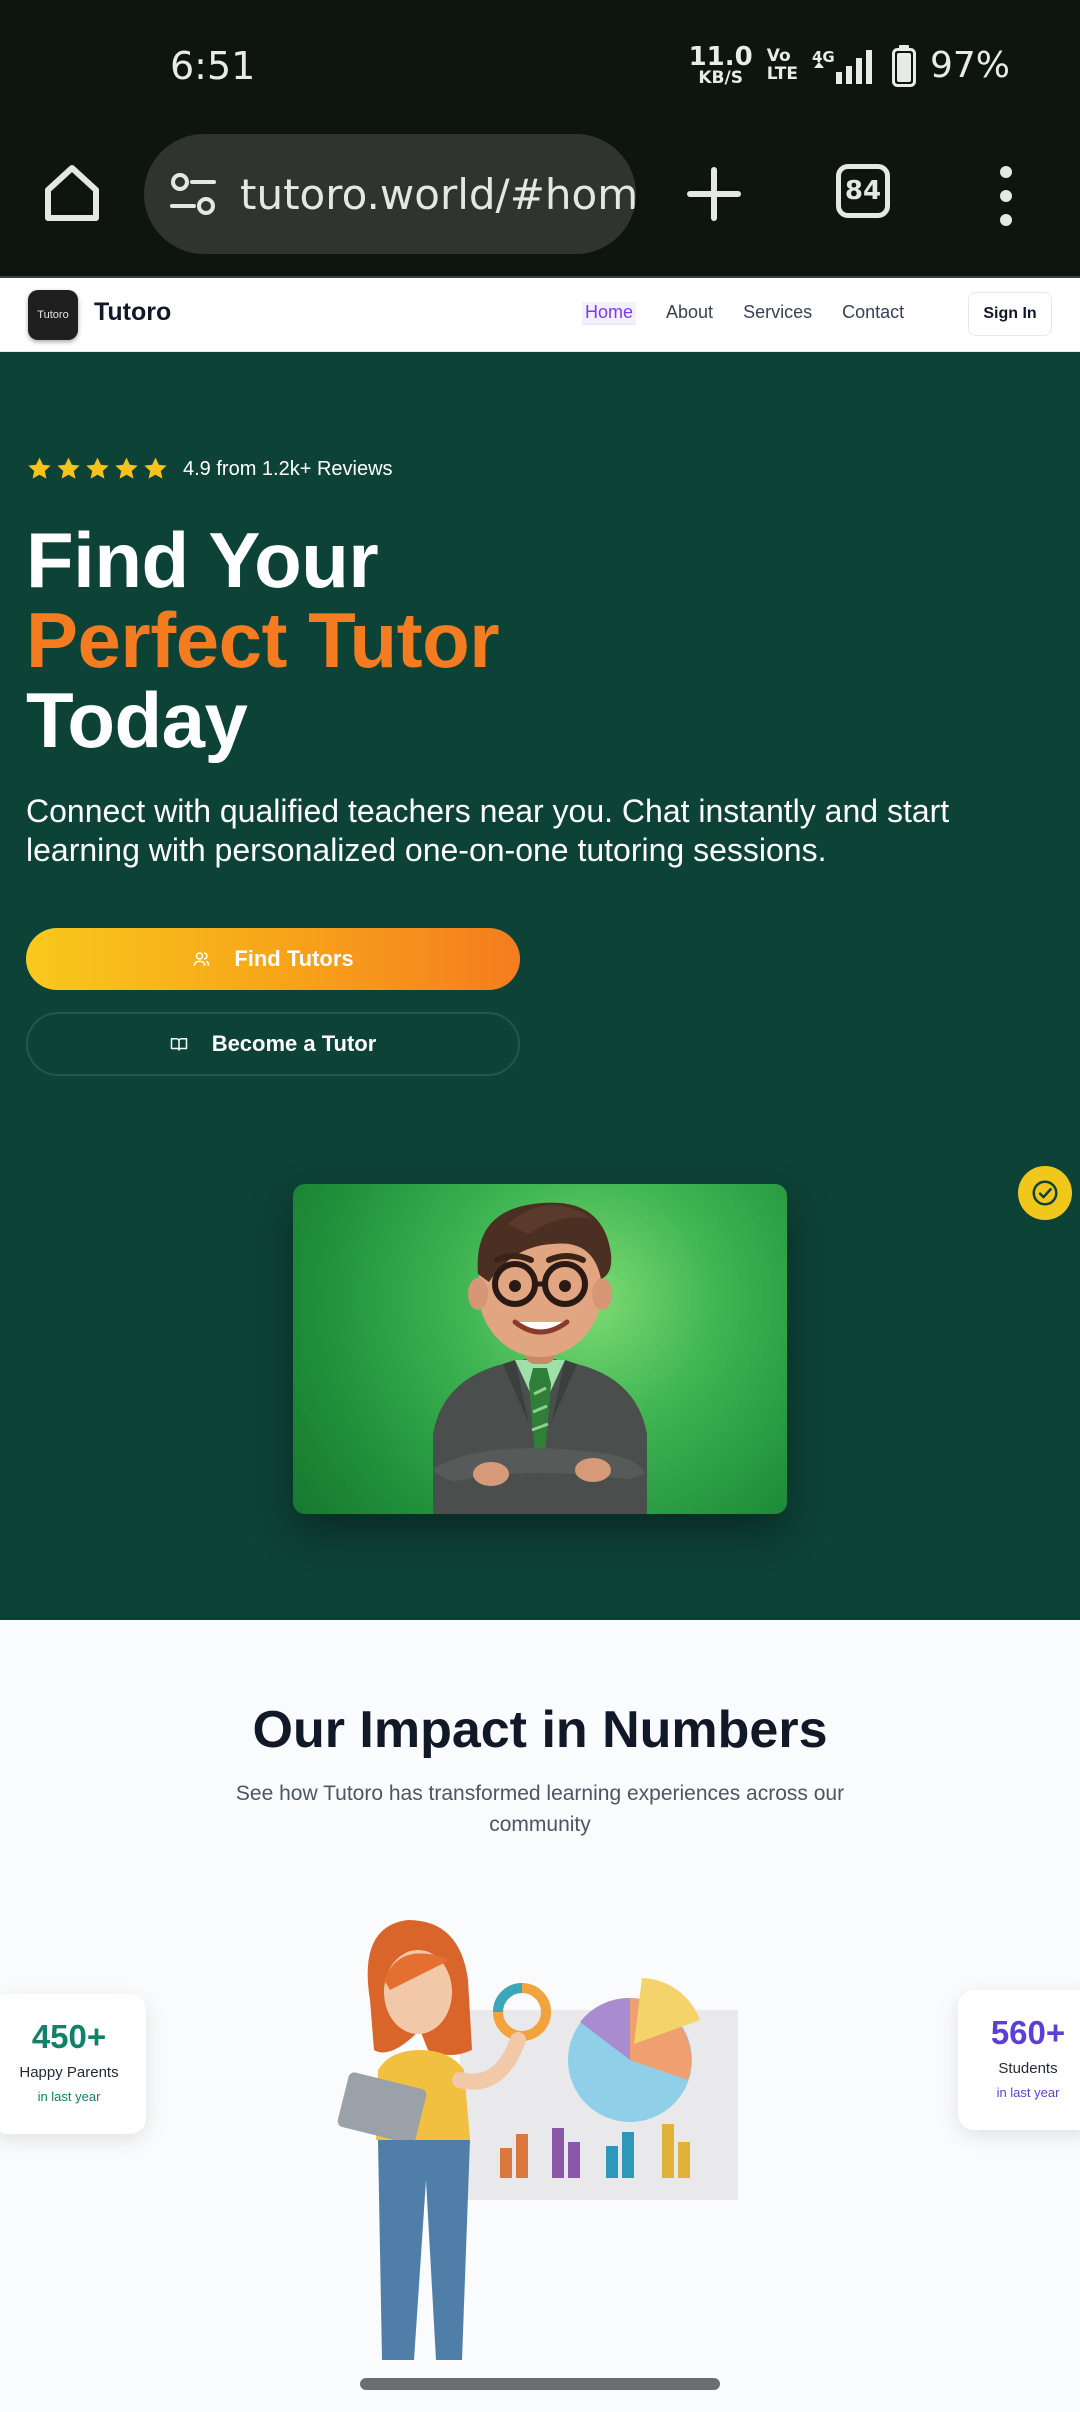 The width and height of the screenshot is (1080, 2412). What do you see at coordinates (202, 560) in the screenshot?
I see `headline-line-1: Find Your` at bounding box center [202, 560].